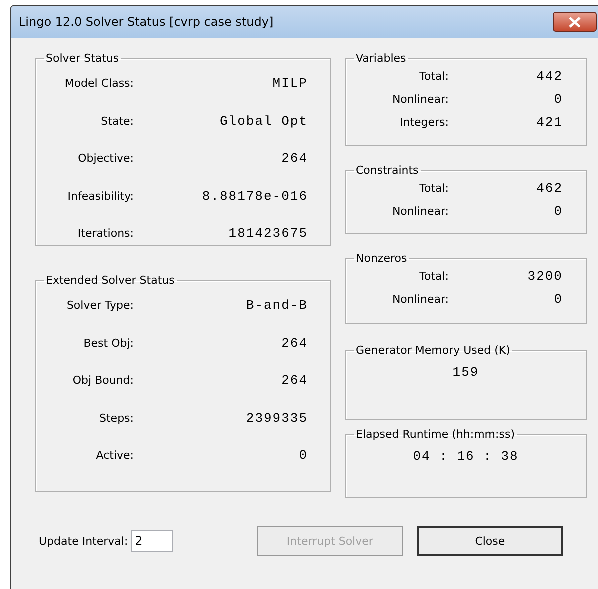 The height and width of the screenshot is (589, 598). Describe the element at coordinates (254, 196) in the screenshot. I see `field-value: 8.88178e-016` at that location.